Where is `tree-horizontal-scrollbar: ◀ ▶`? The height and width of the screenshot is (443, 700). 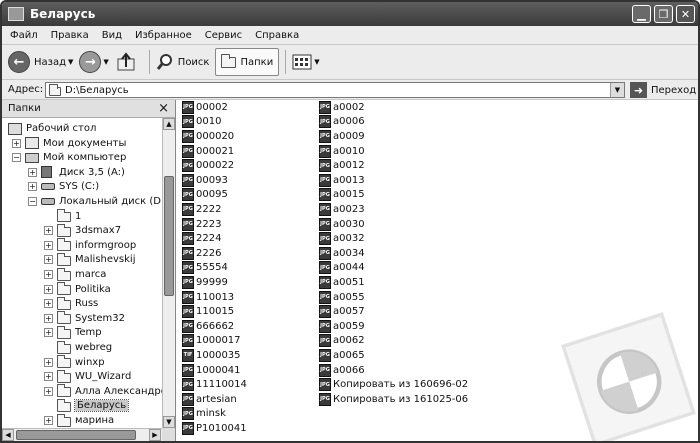 tree-horizontal-scrollbar: ◀ ▶ is located at coordinates (82, 434).